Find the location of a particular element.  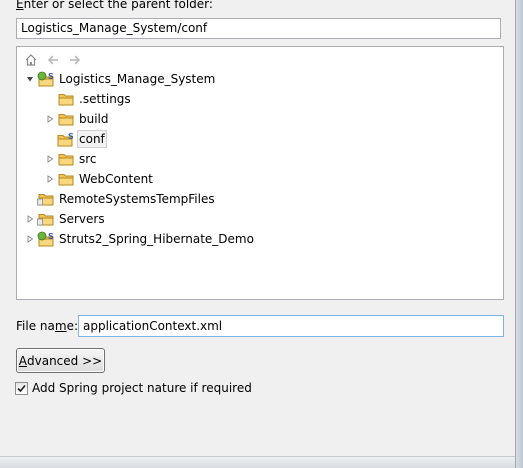

advanced-button-mnemonic: A is located at coordinates (22, 360).